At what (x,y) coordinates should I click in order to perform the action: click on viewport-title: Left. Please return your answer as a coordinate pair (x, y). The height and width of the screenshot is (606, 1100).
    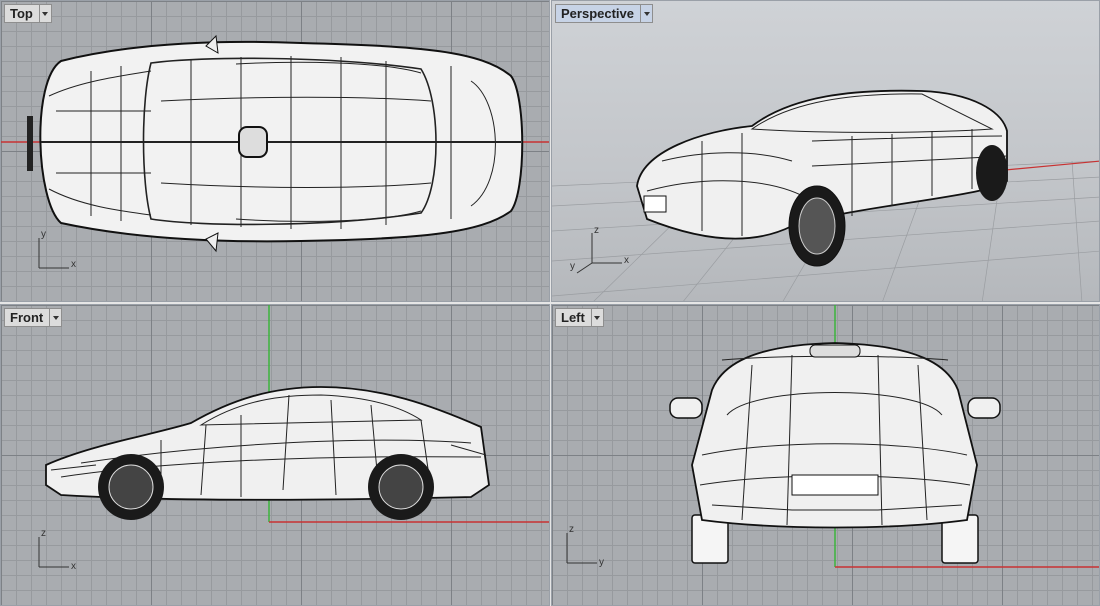
    Looking at the image, I should click on (573, 317).